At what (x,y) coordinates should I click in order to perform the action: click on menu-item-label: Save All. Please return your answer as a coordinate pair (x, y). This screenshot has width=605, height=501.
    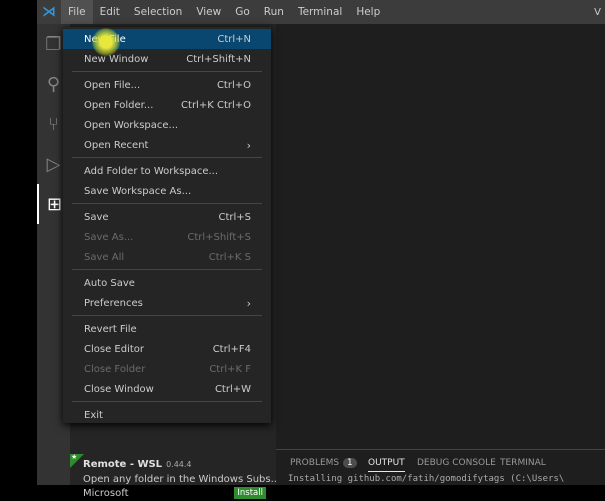
    Looking at the image, I should click on (104, 257).